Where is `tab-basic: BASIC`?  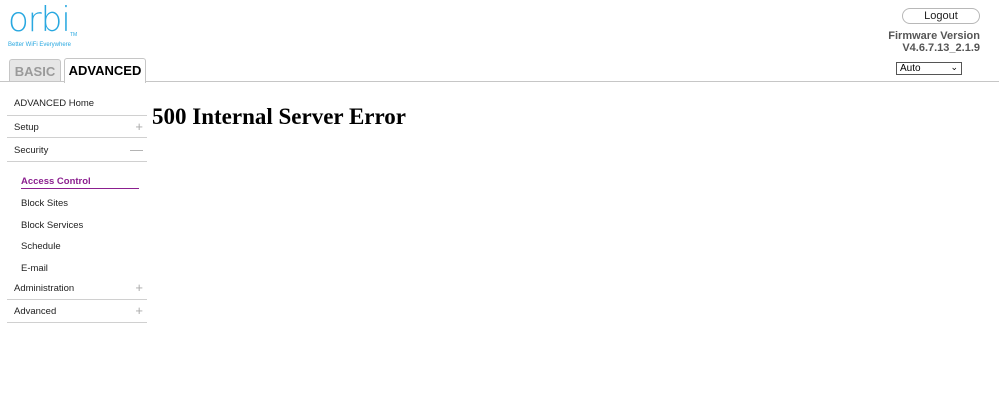
tab-basic: BASIC is located at coordinates (35, 70).